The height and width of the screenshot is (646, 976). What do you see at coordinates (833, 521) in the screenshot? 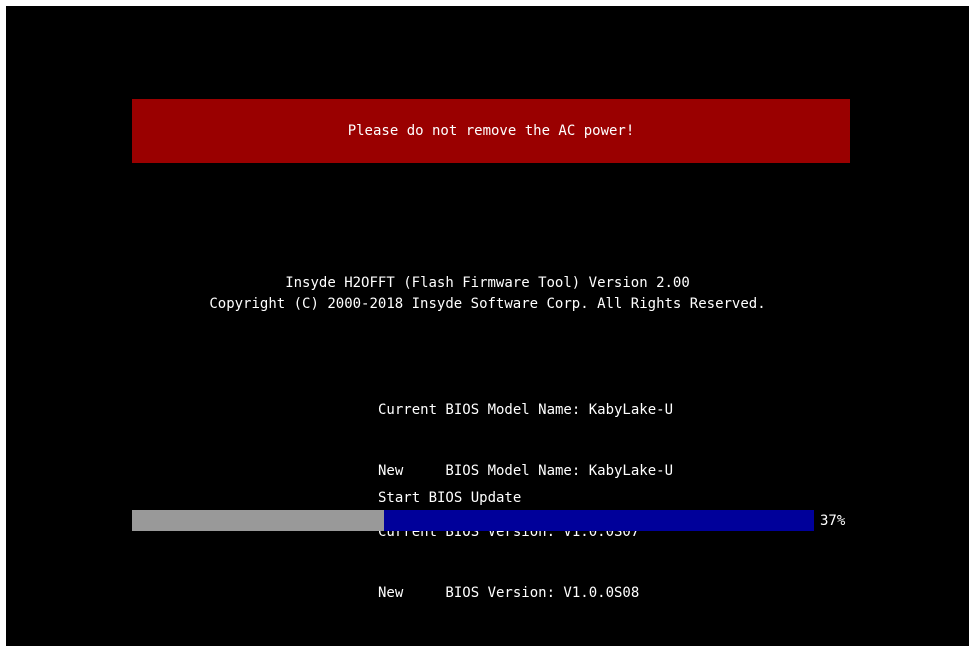
I see `progress-percent: 37%` at bounding box center [833, 521].